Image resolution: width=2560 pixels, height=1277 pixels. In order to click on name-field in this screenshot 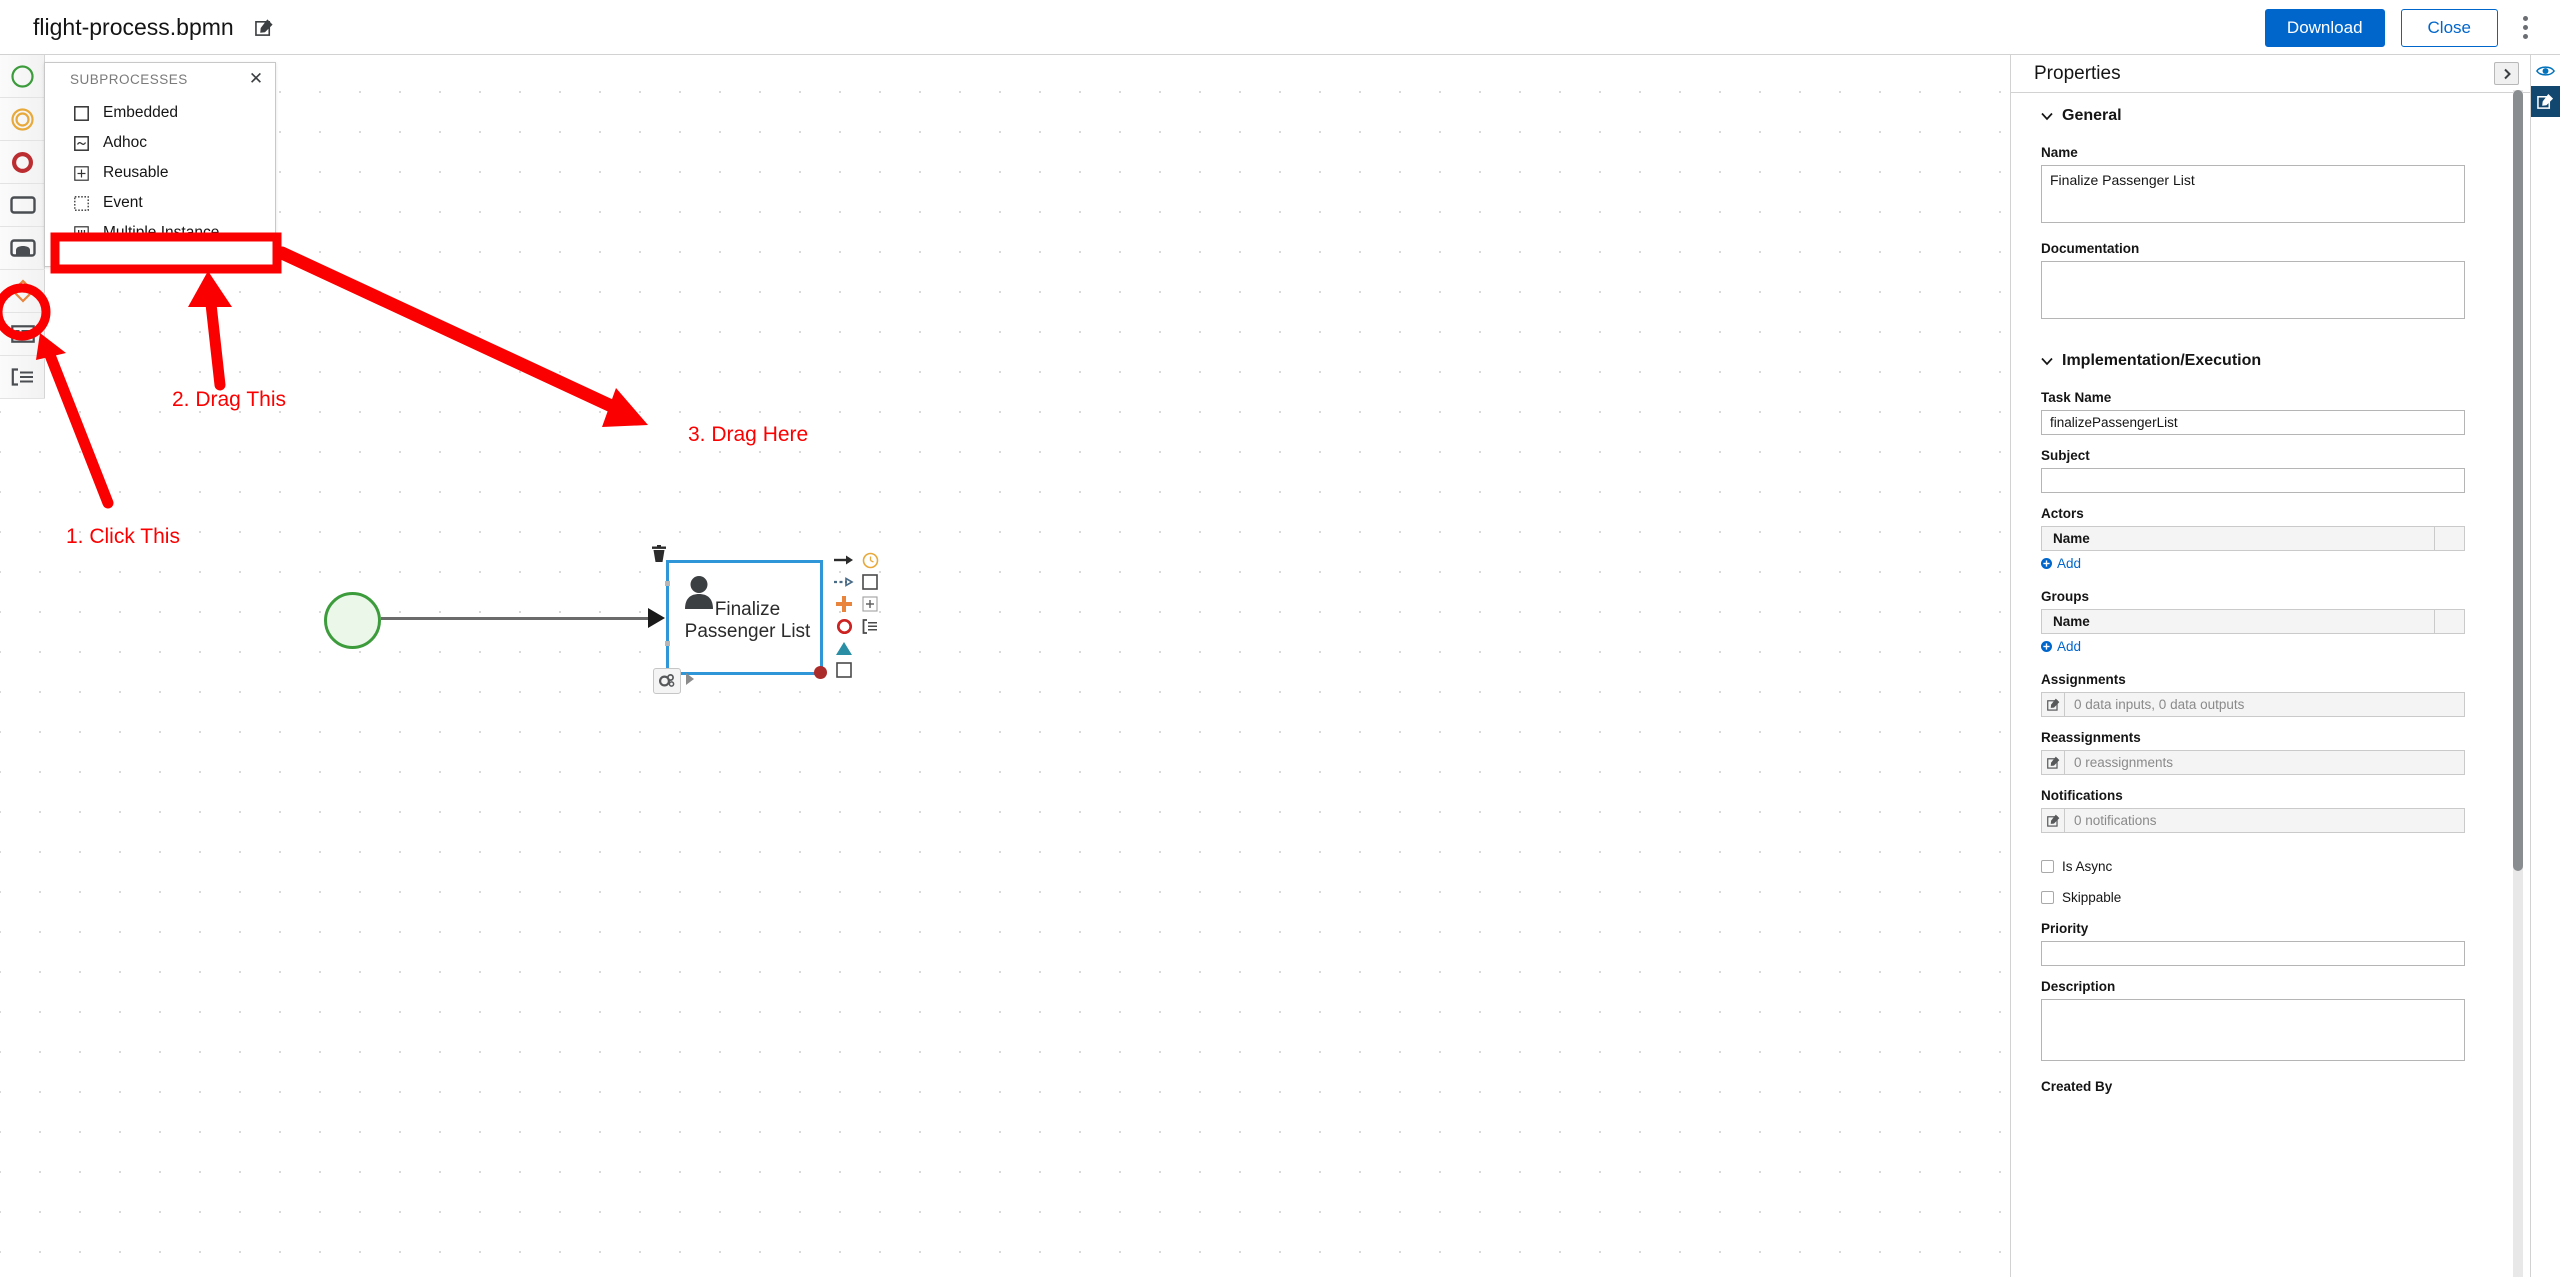, I will do `click(2253, 194)`.